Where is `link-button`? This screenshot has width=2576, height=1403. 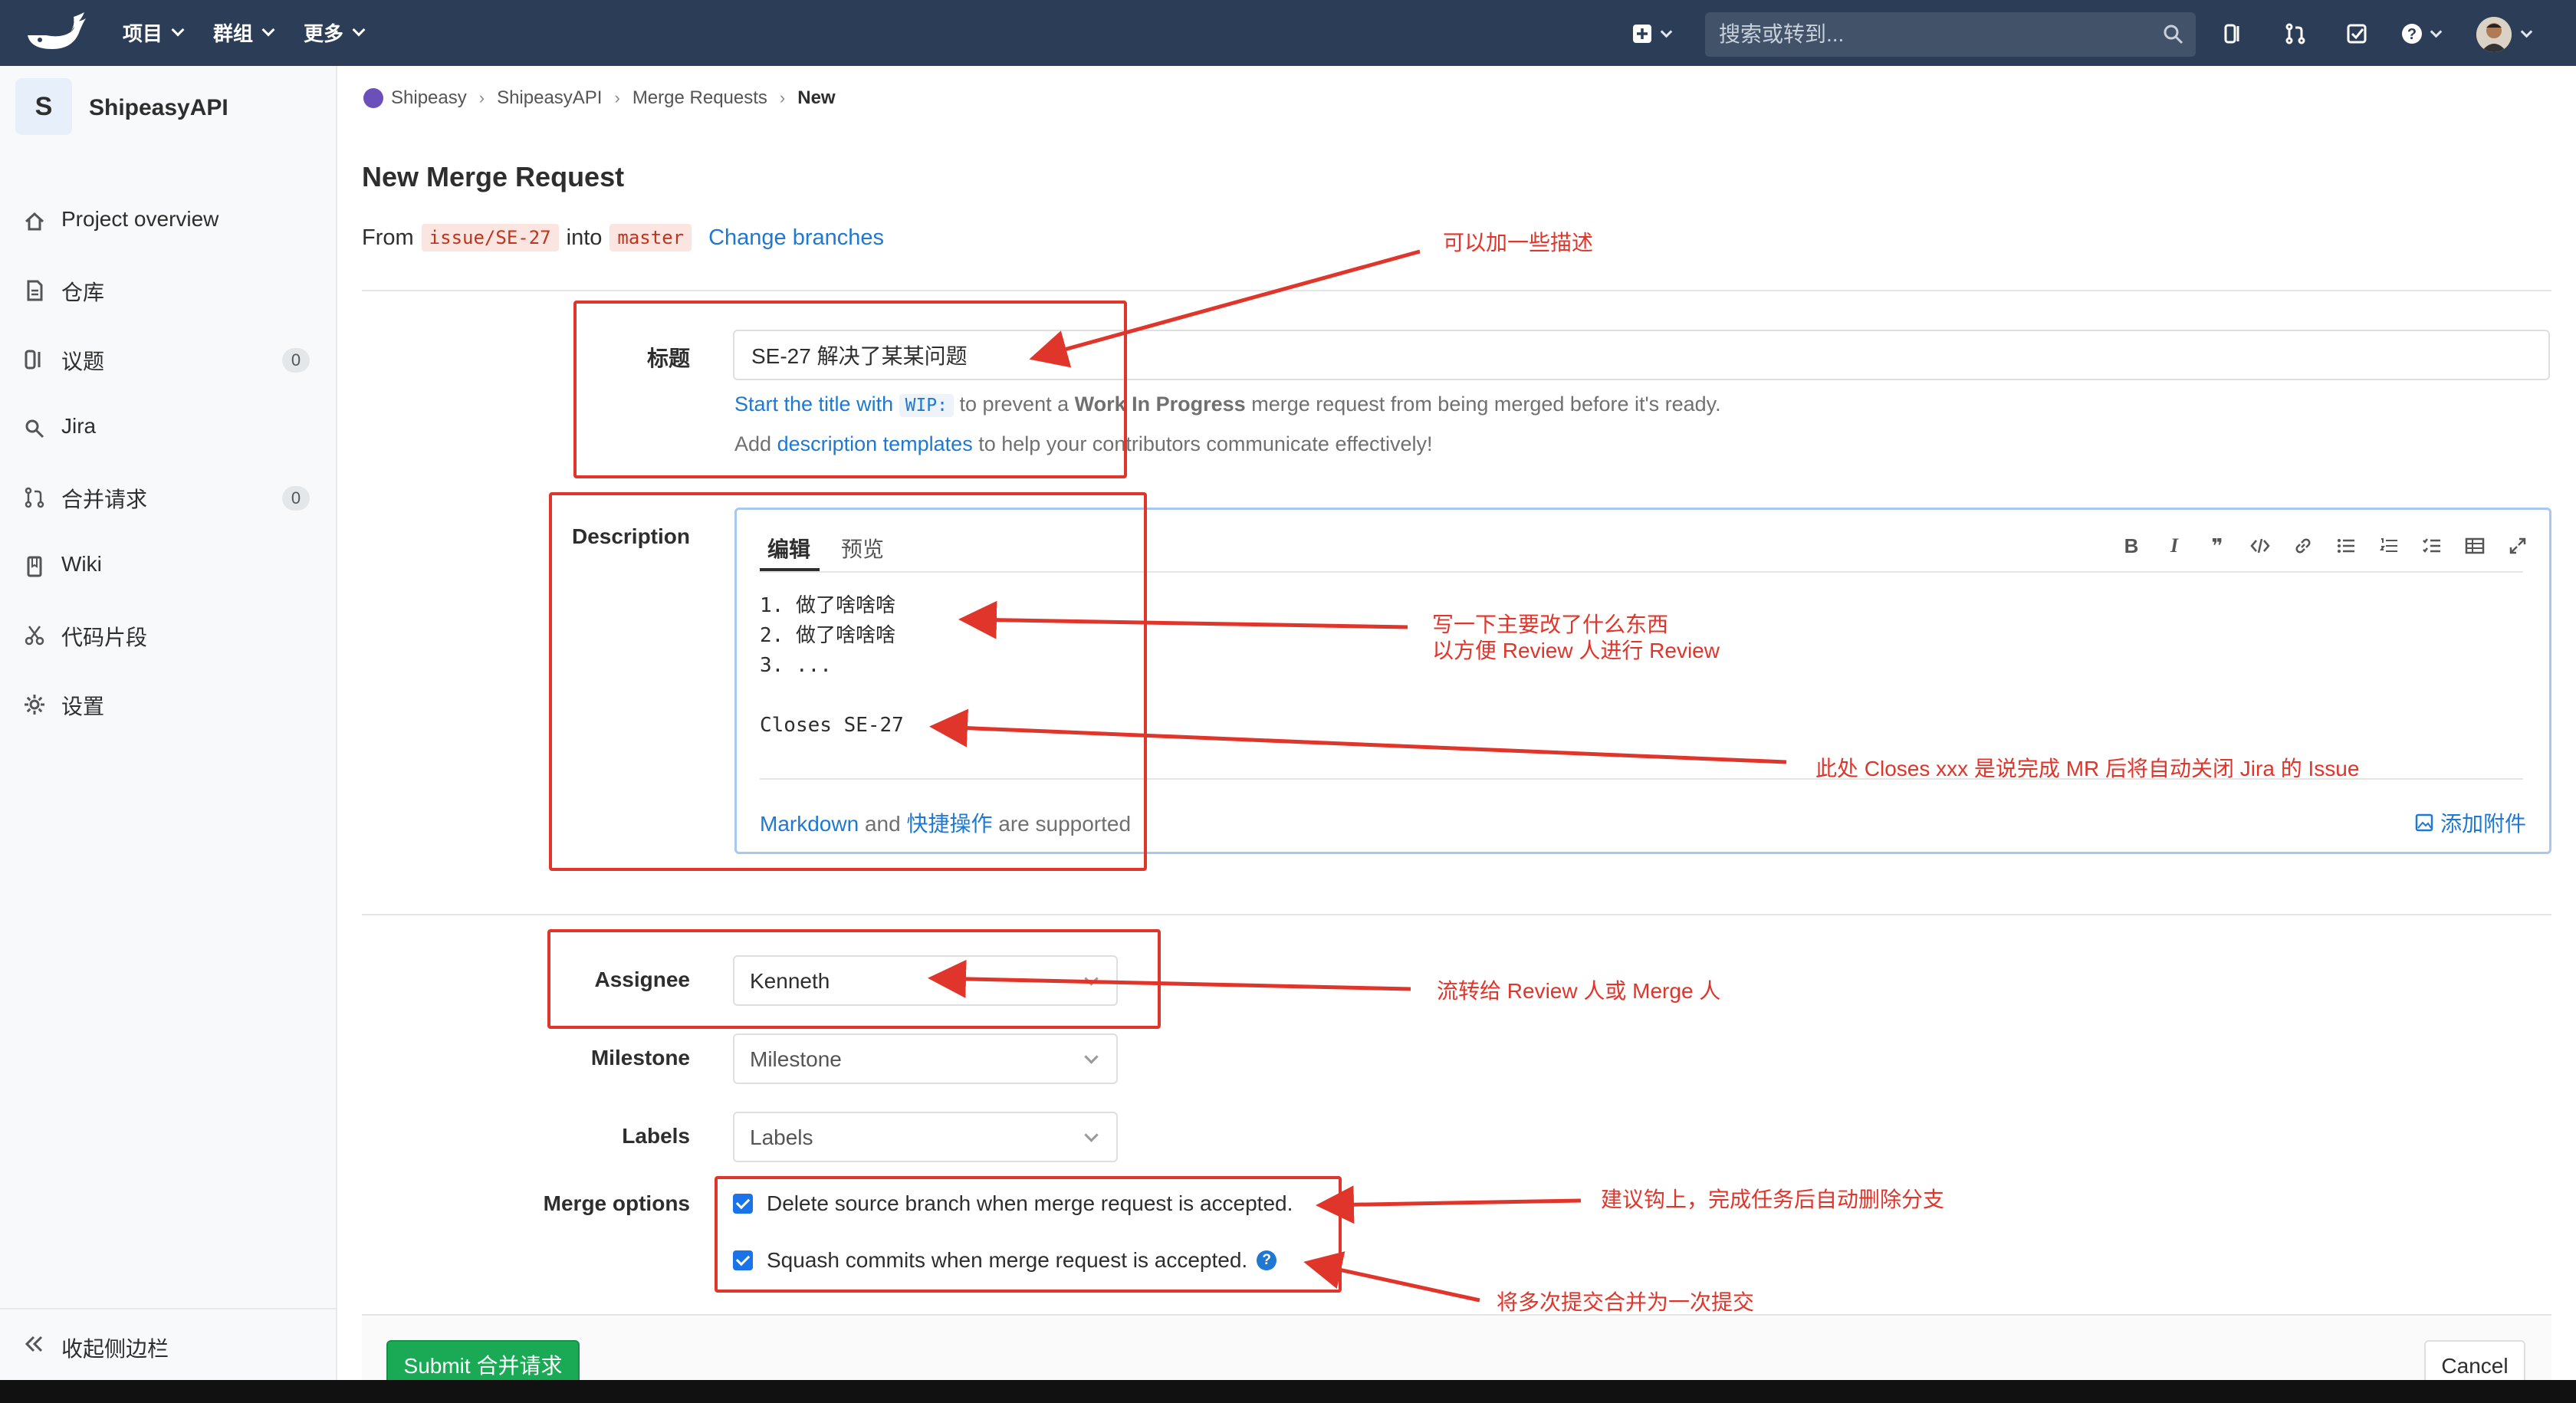 link-button is located at coordinates (2303, 546).